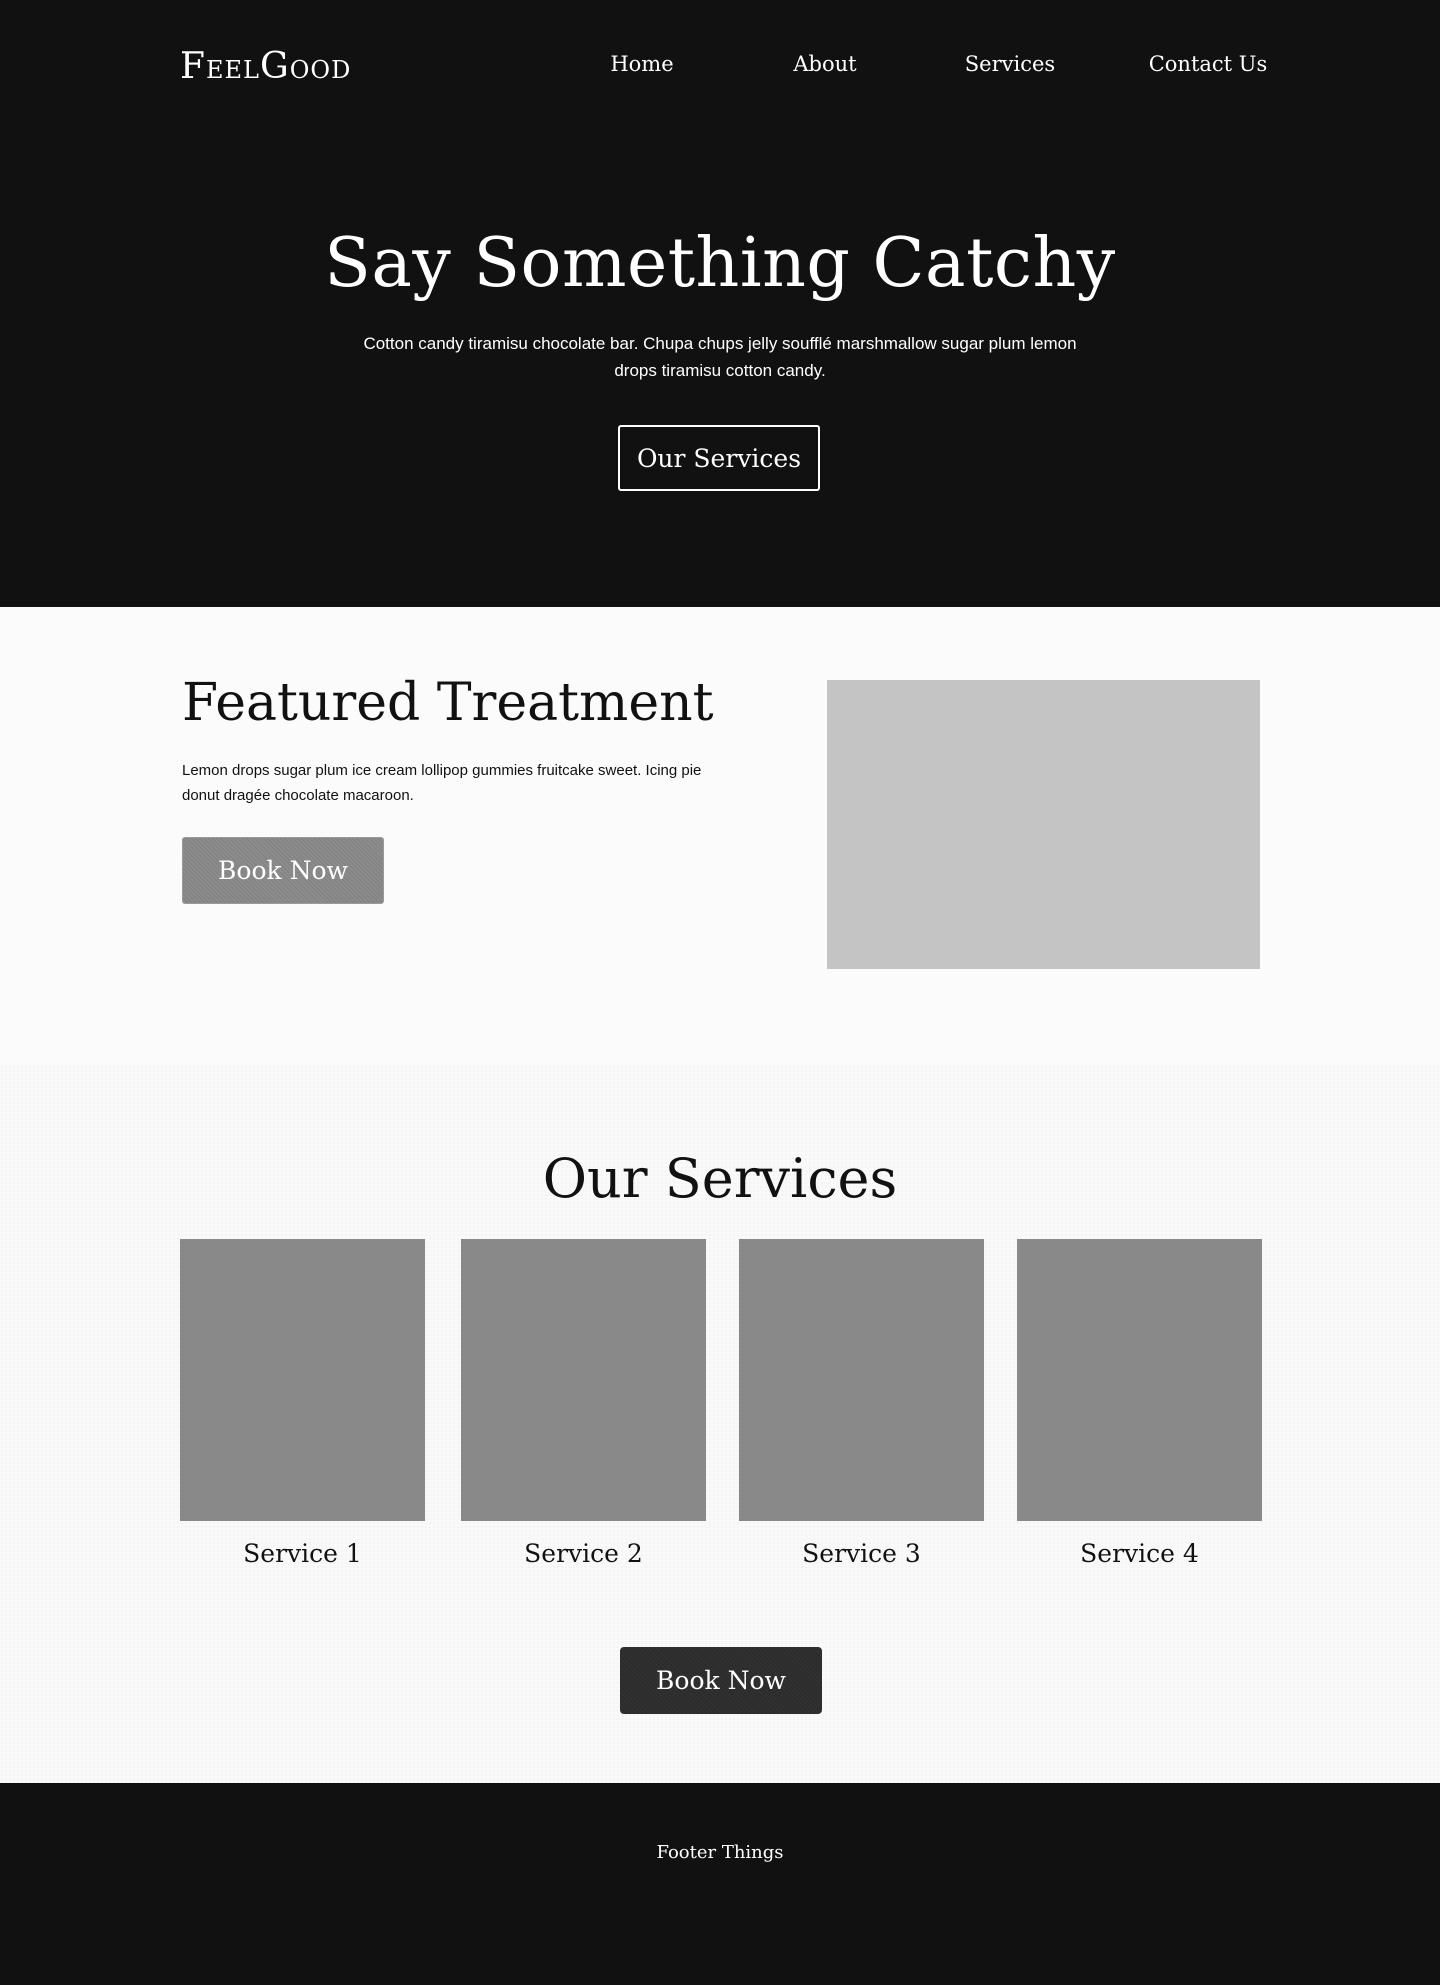 The height and width of the screenshot is (1985, 1440). Describe the element at coordinates (448, 703) in the screenshot. I see `featured-title: Featured Treatment` at that location.